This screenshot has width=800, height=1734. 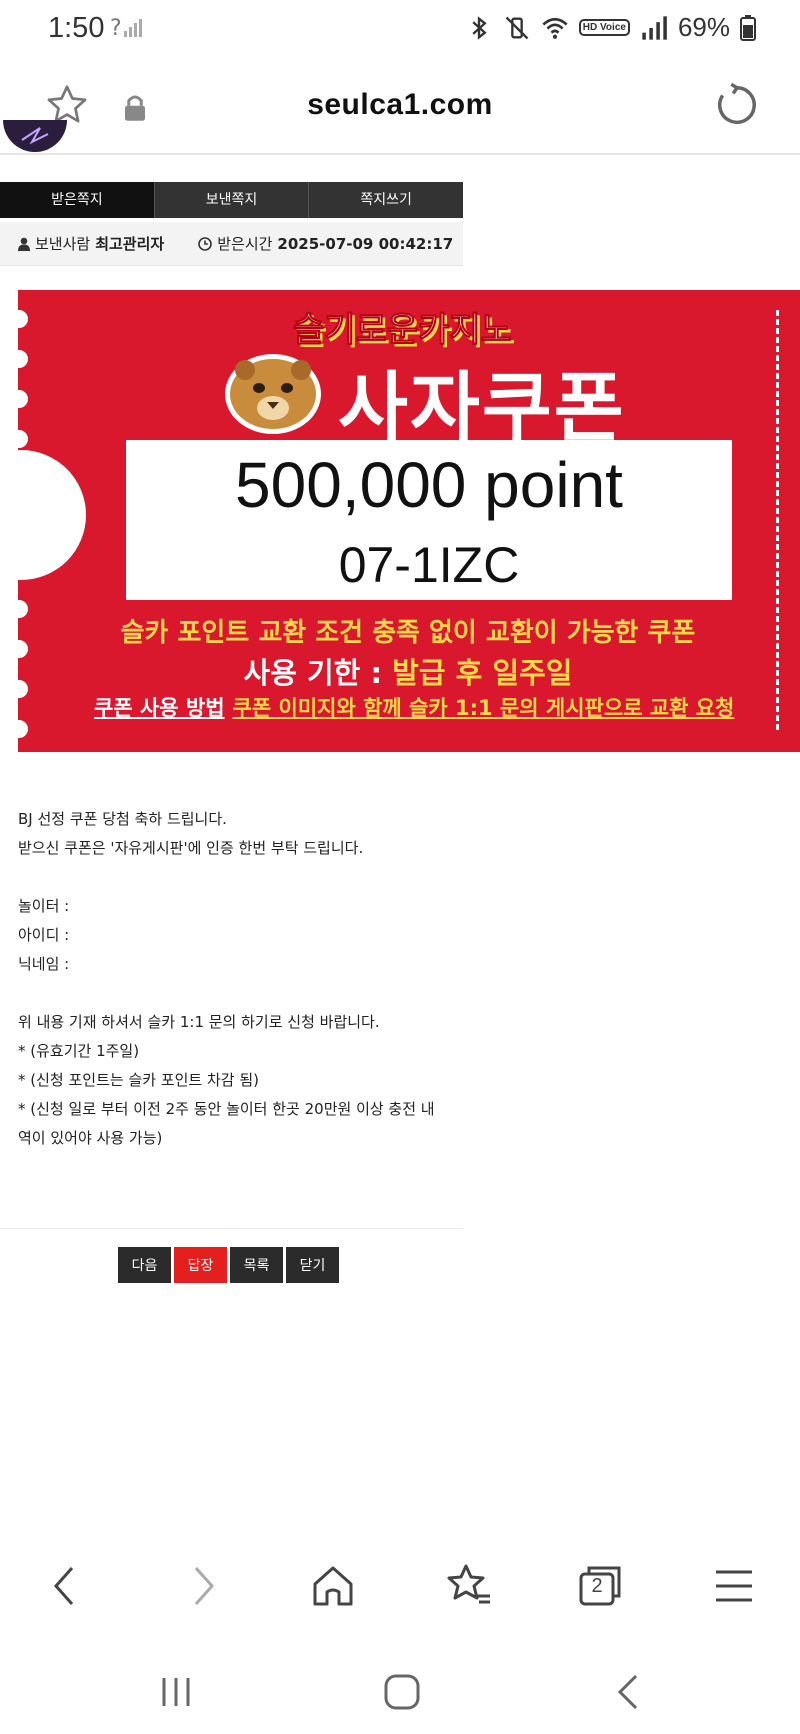 I want to click on received-time: 2025-07-09 00:42:17, so click(x=365, y=243).